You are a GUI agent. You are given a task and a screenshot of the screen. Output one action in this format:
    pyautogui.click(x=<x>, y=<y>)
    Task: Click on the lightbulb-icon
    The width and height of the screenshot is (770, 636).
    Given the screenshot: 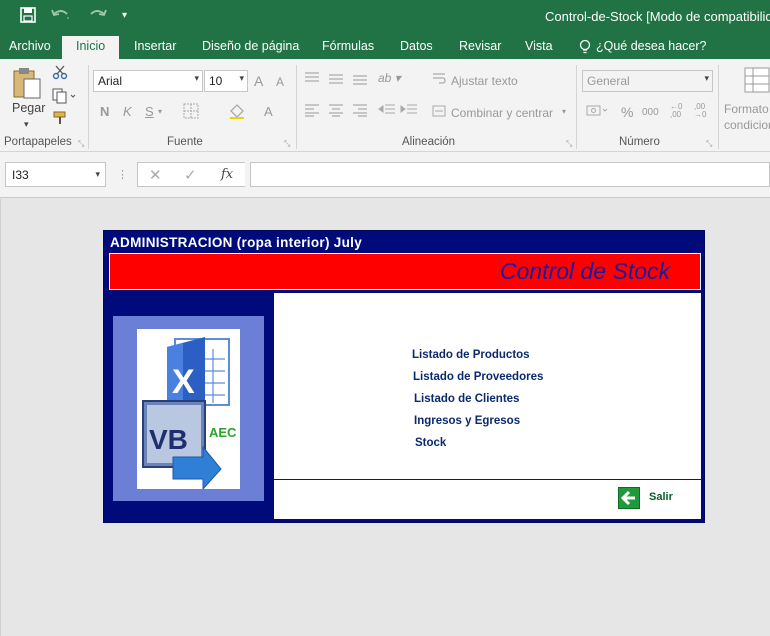 What is the action you would take?
    pyautogui.click(x=585, y=48)
    